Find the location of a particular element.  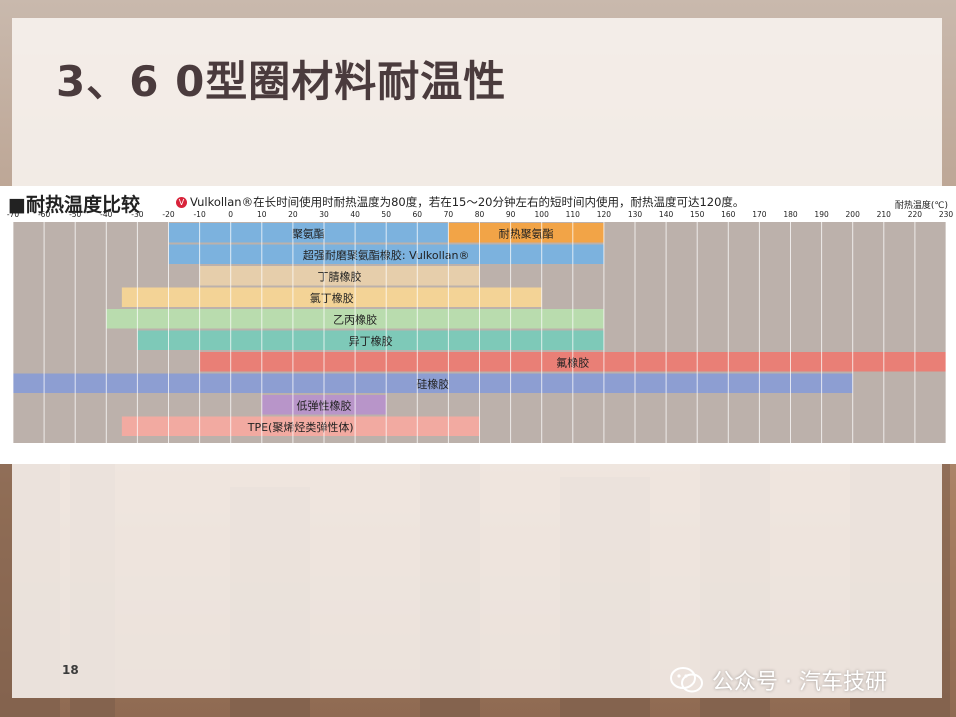

x-tick-label: -30 is located at coordinates (137, 214).